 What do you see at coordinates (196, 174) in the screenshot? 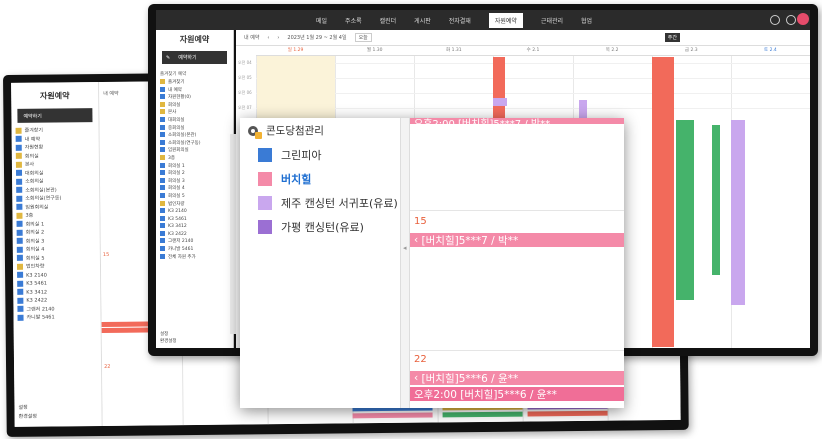
I see `main-tree-item: 회의실 2` at bounding box center [196, 174].